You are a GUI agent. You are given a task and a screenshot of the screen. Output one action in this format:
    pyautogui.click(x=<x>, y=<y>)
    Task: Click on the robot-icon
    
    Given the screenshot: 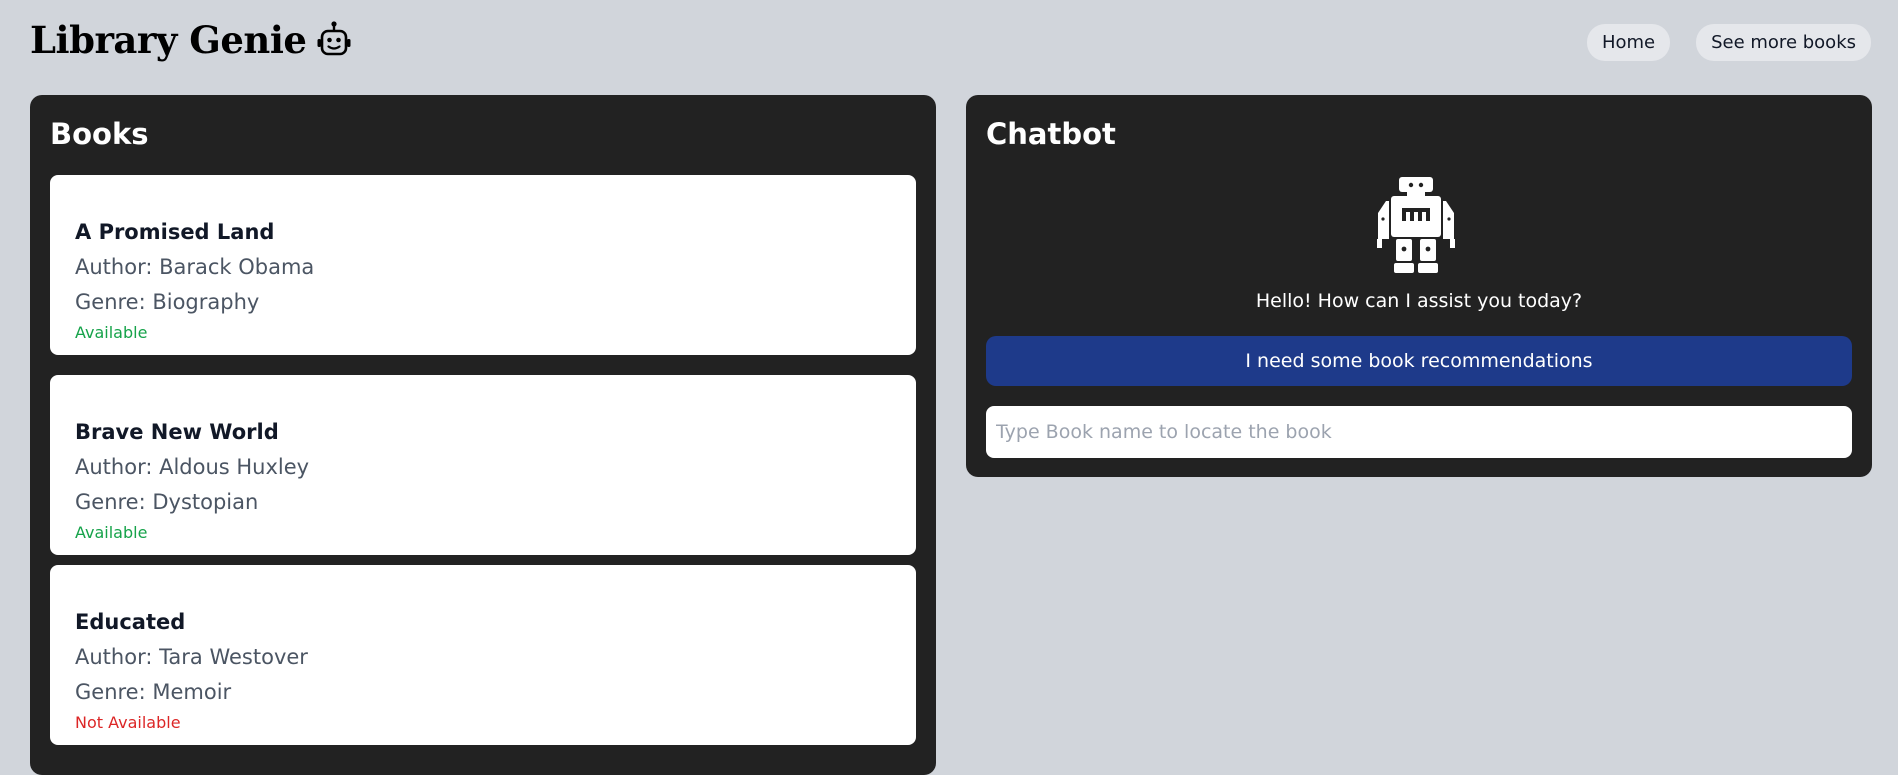 What is the action you would take?
    pyautogui.click(x=1416, y=225)
    